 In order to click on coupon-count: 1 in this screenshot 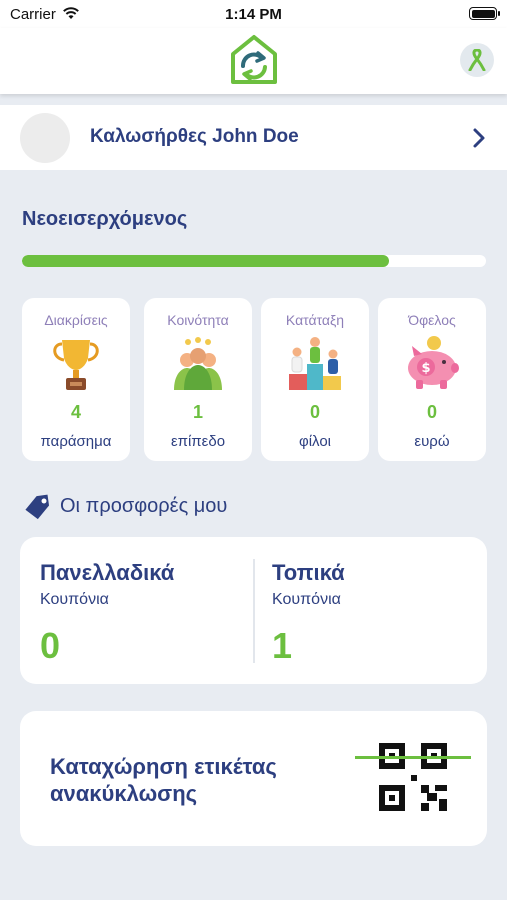, I will do `click(282, 645)`.